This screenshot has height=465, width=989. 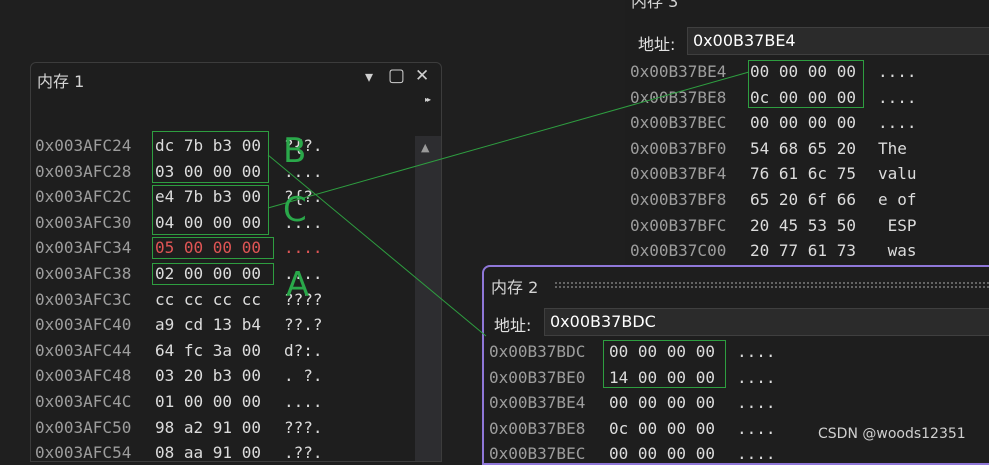 I want to click on memory-bytes: 20 45 53 50, so click(x=803, y=225).